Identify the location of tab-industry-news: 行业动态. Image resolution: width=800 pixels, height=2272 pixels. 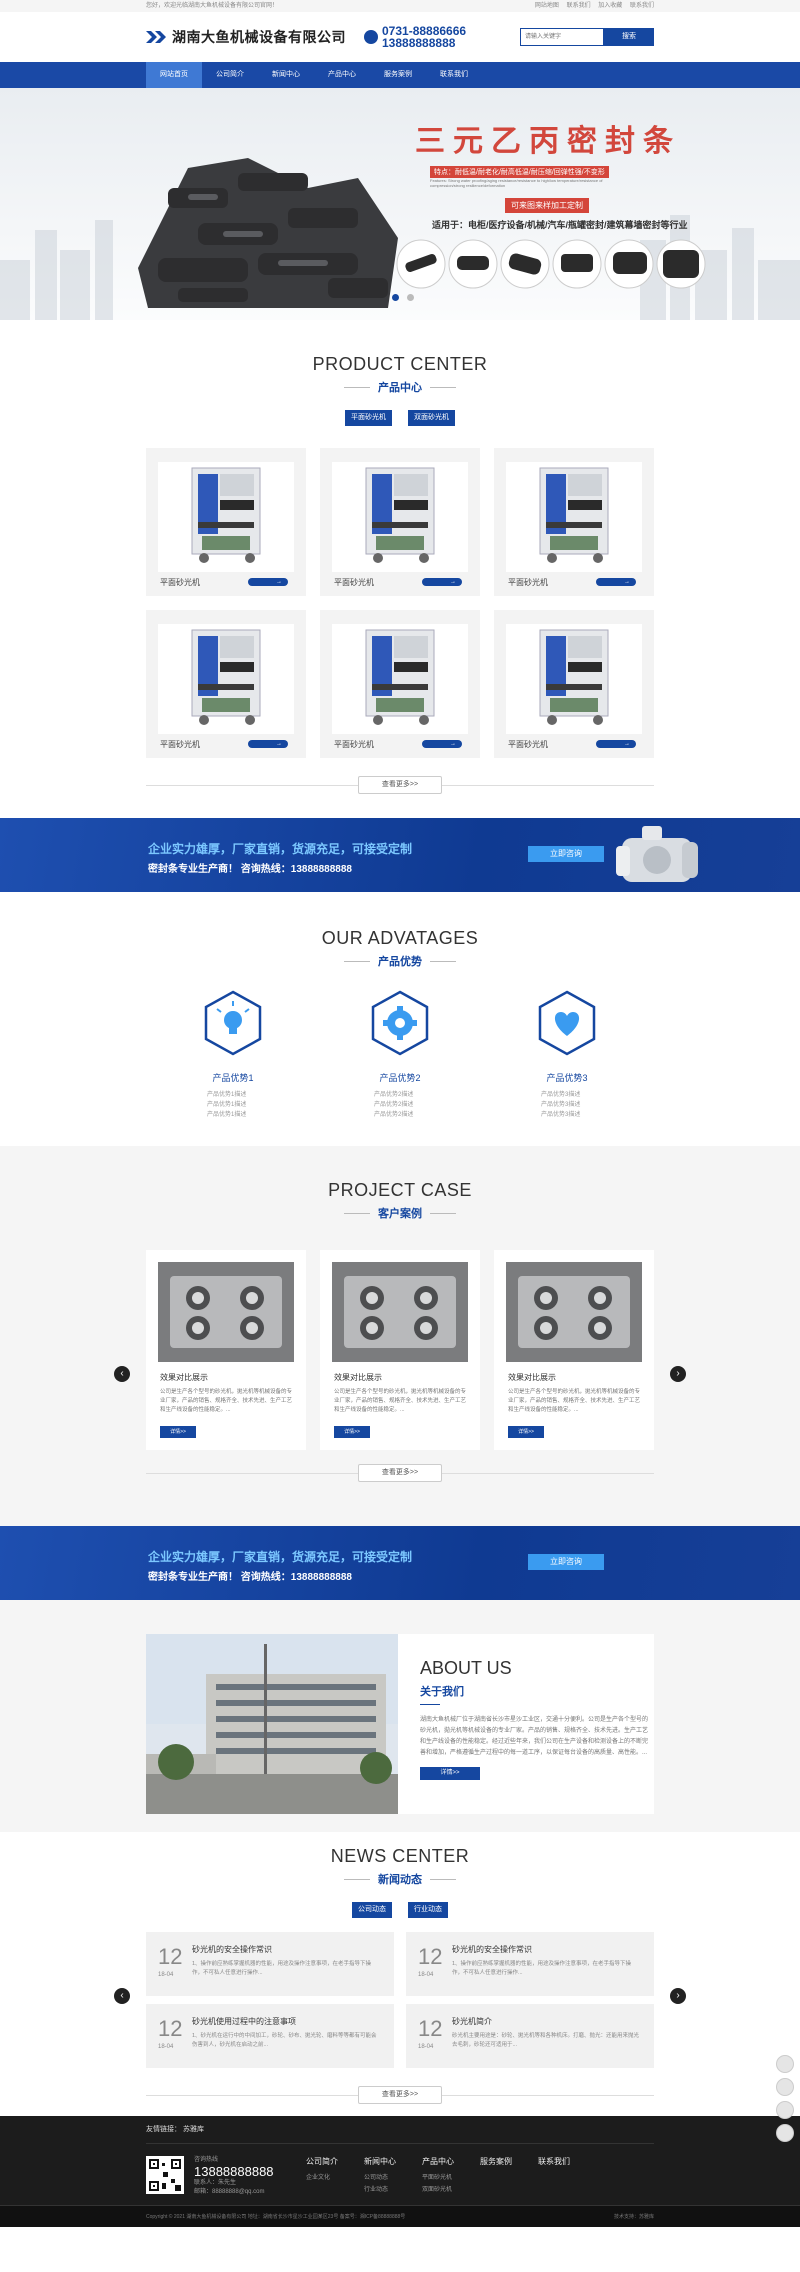
(428, 1910).